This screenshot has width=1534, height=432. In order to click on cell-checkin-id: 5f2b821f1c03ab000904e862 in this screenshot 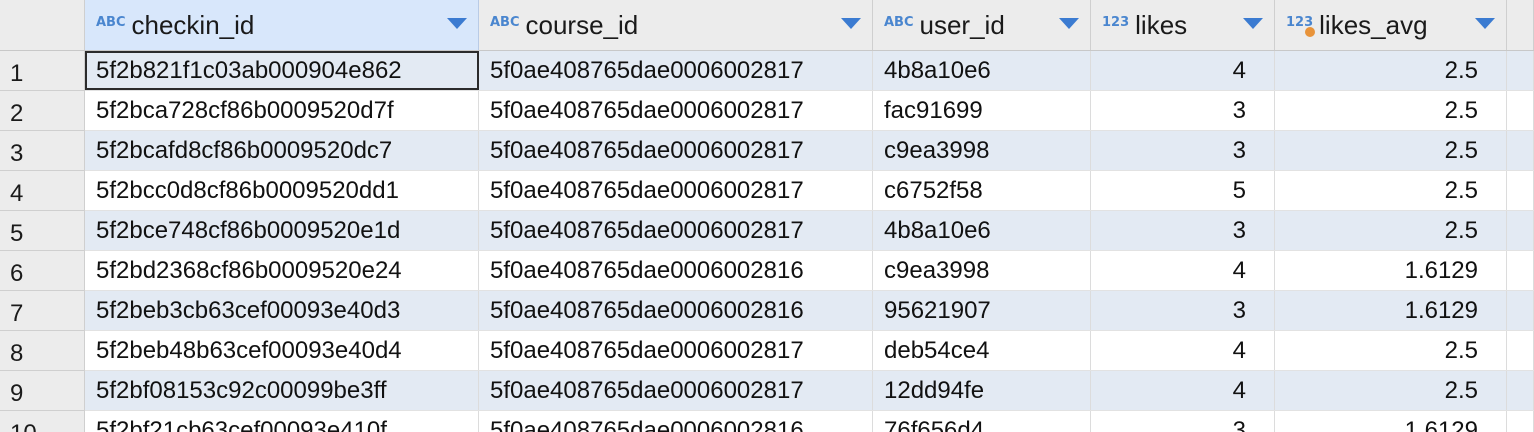, I will do `click(282, 70)`.